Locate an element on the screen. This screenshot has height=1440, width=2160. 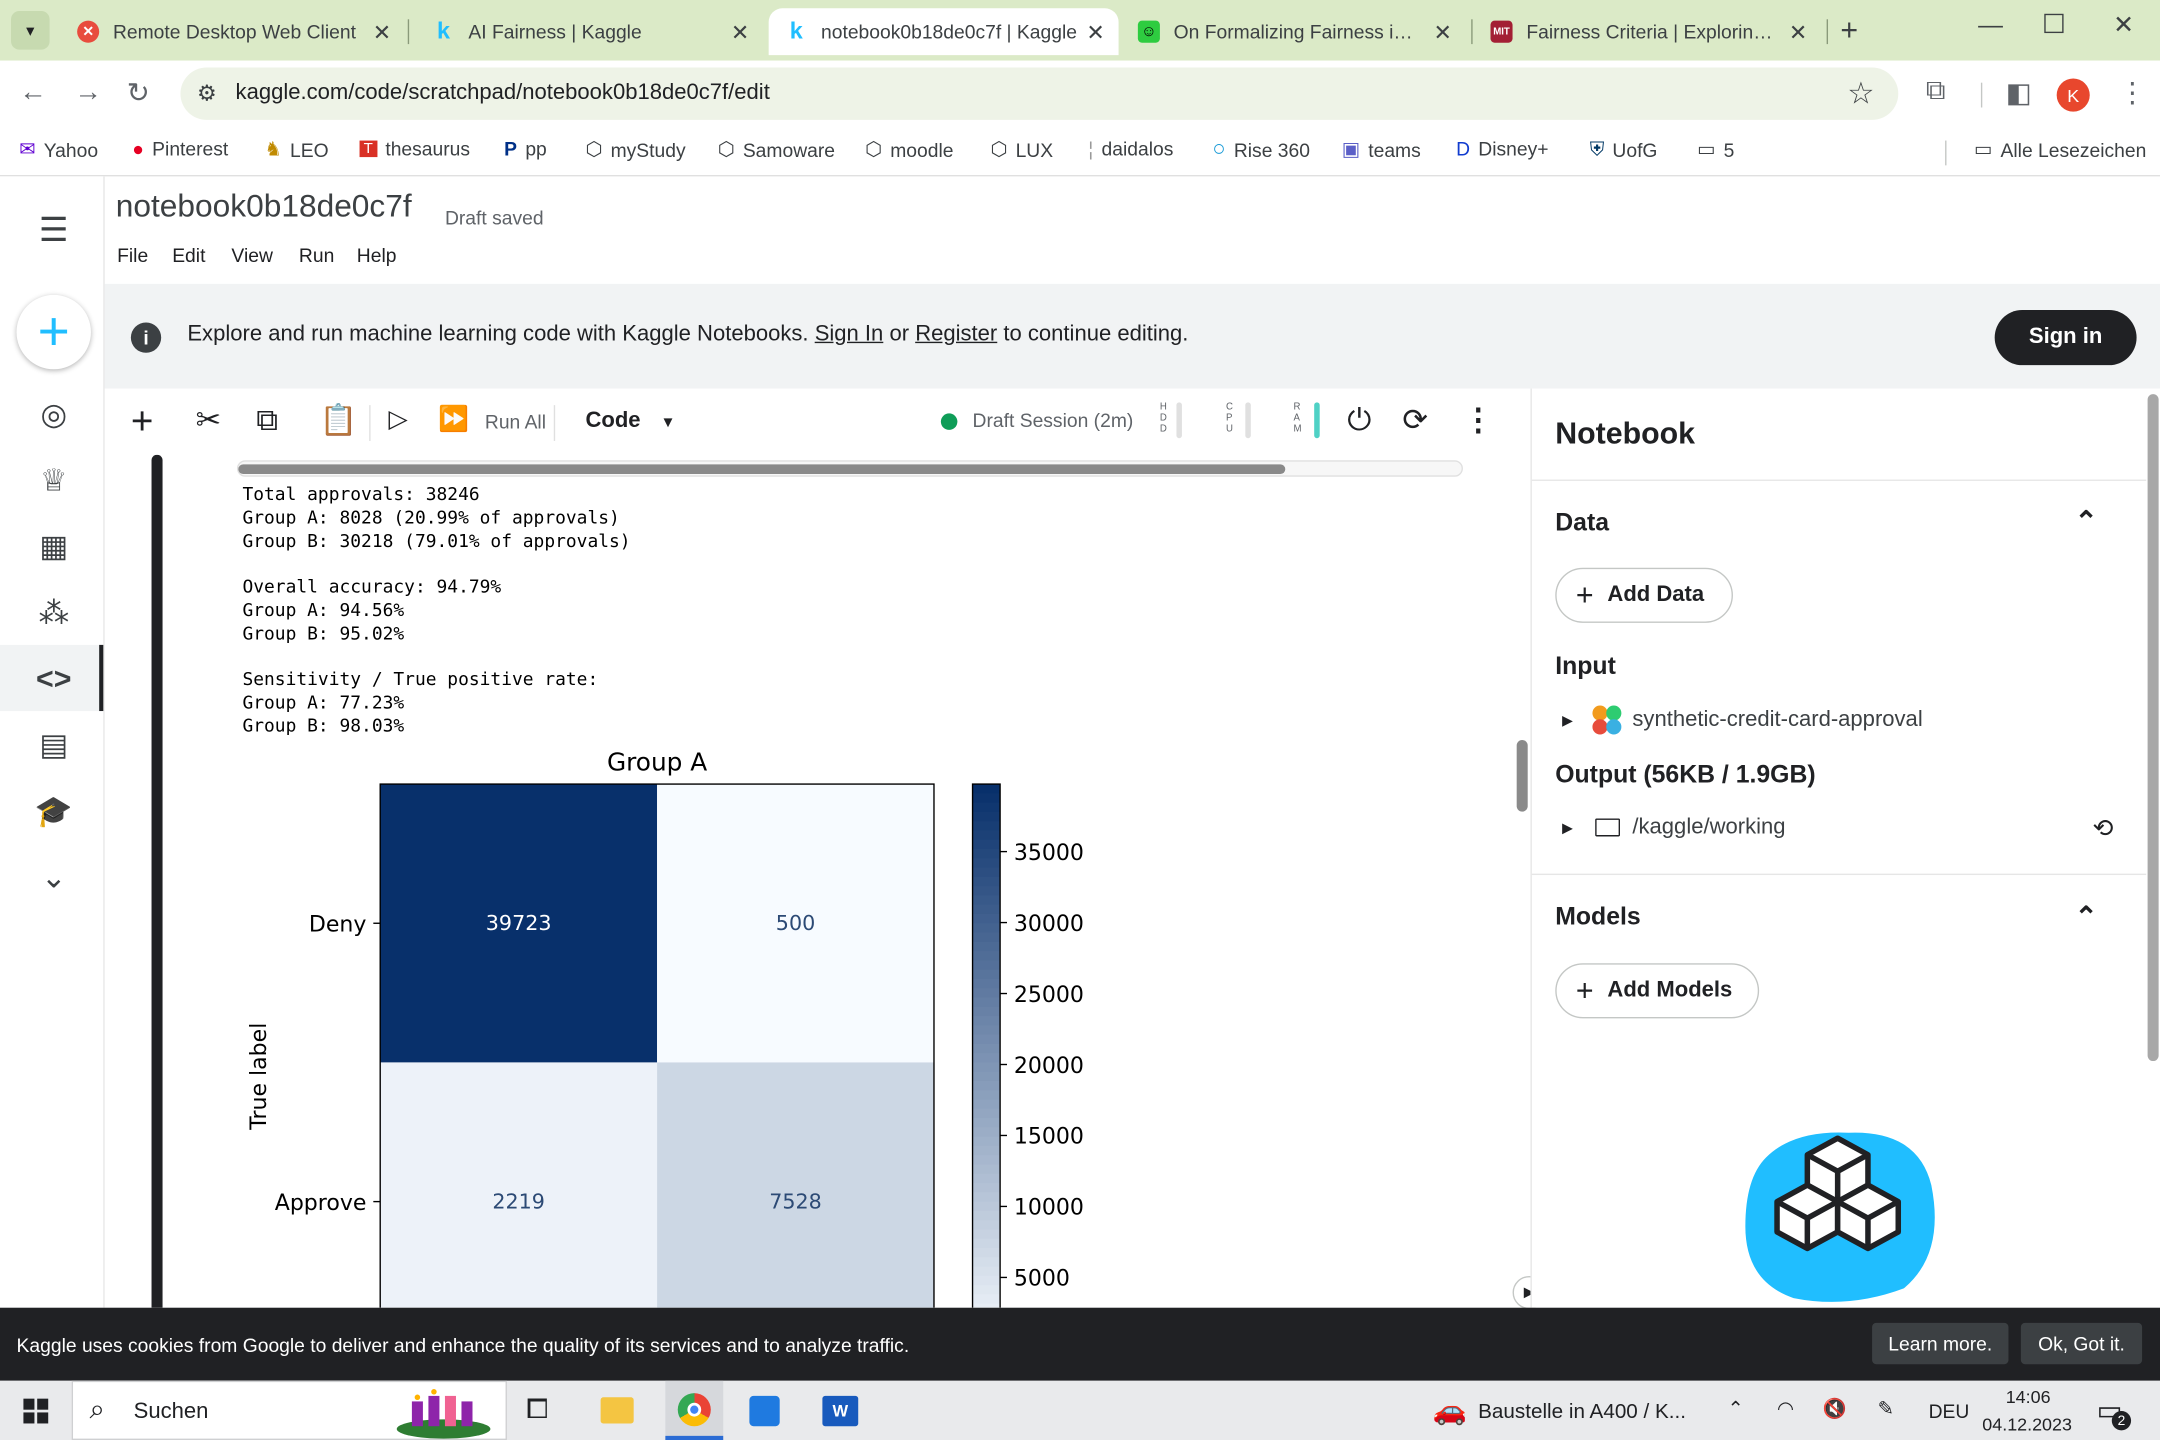
taskbar-search: ⌕ Suchen is located at coordinates (289, 1410).